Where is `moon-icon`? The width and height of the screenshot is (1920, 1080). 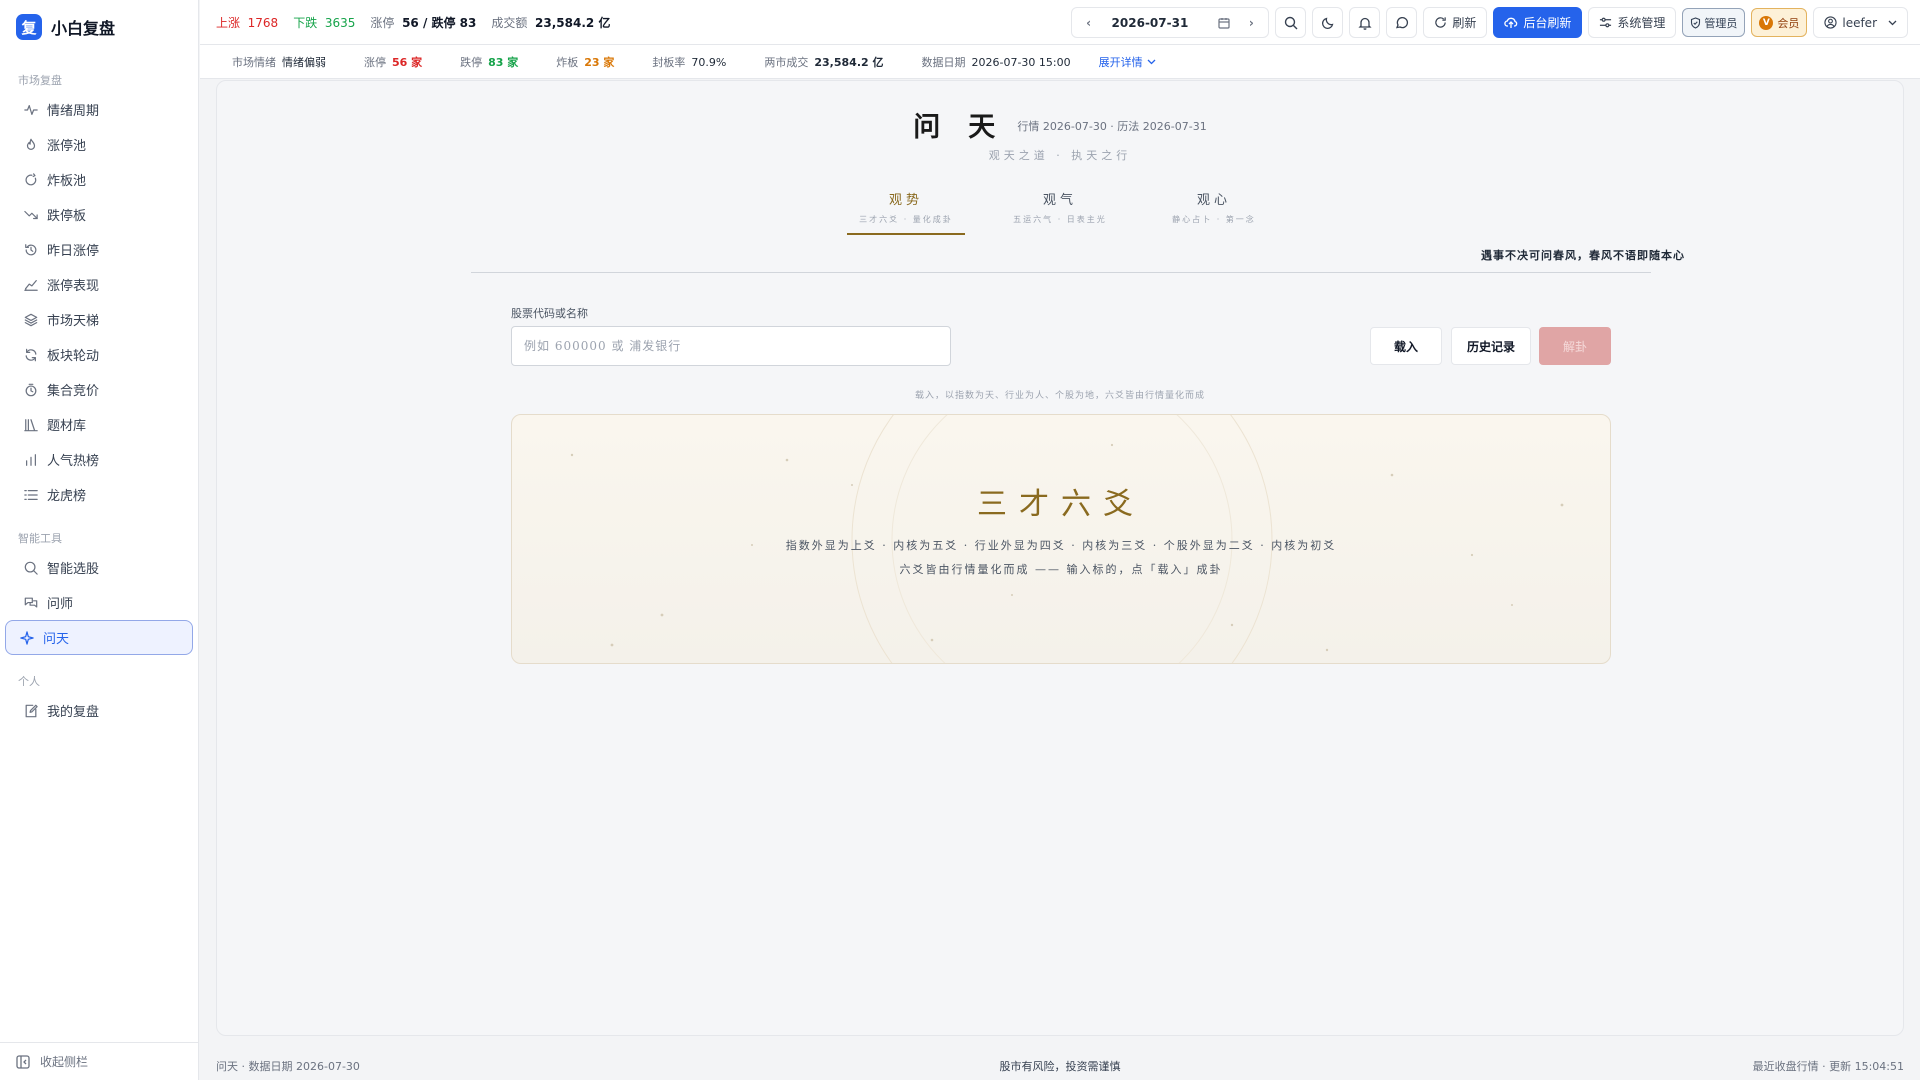 moon-icon is located at coordinates (1328, 23).